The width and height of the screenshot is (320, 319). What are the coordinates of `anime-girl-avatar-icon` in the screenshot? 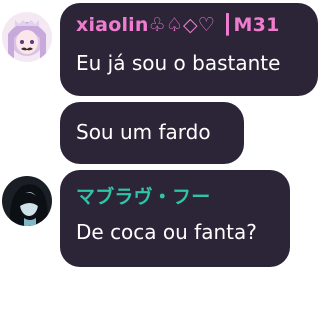 It's located at (27, 37).